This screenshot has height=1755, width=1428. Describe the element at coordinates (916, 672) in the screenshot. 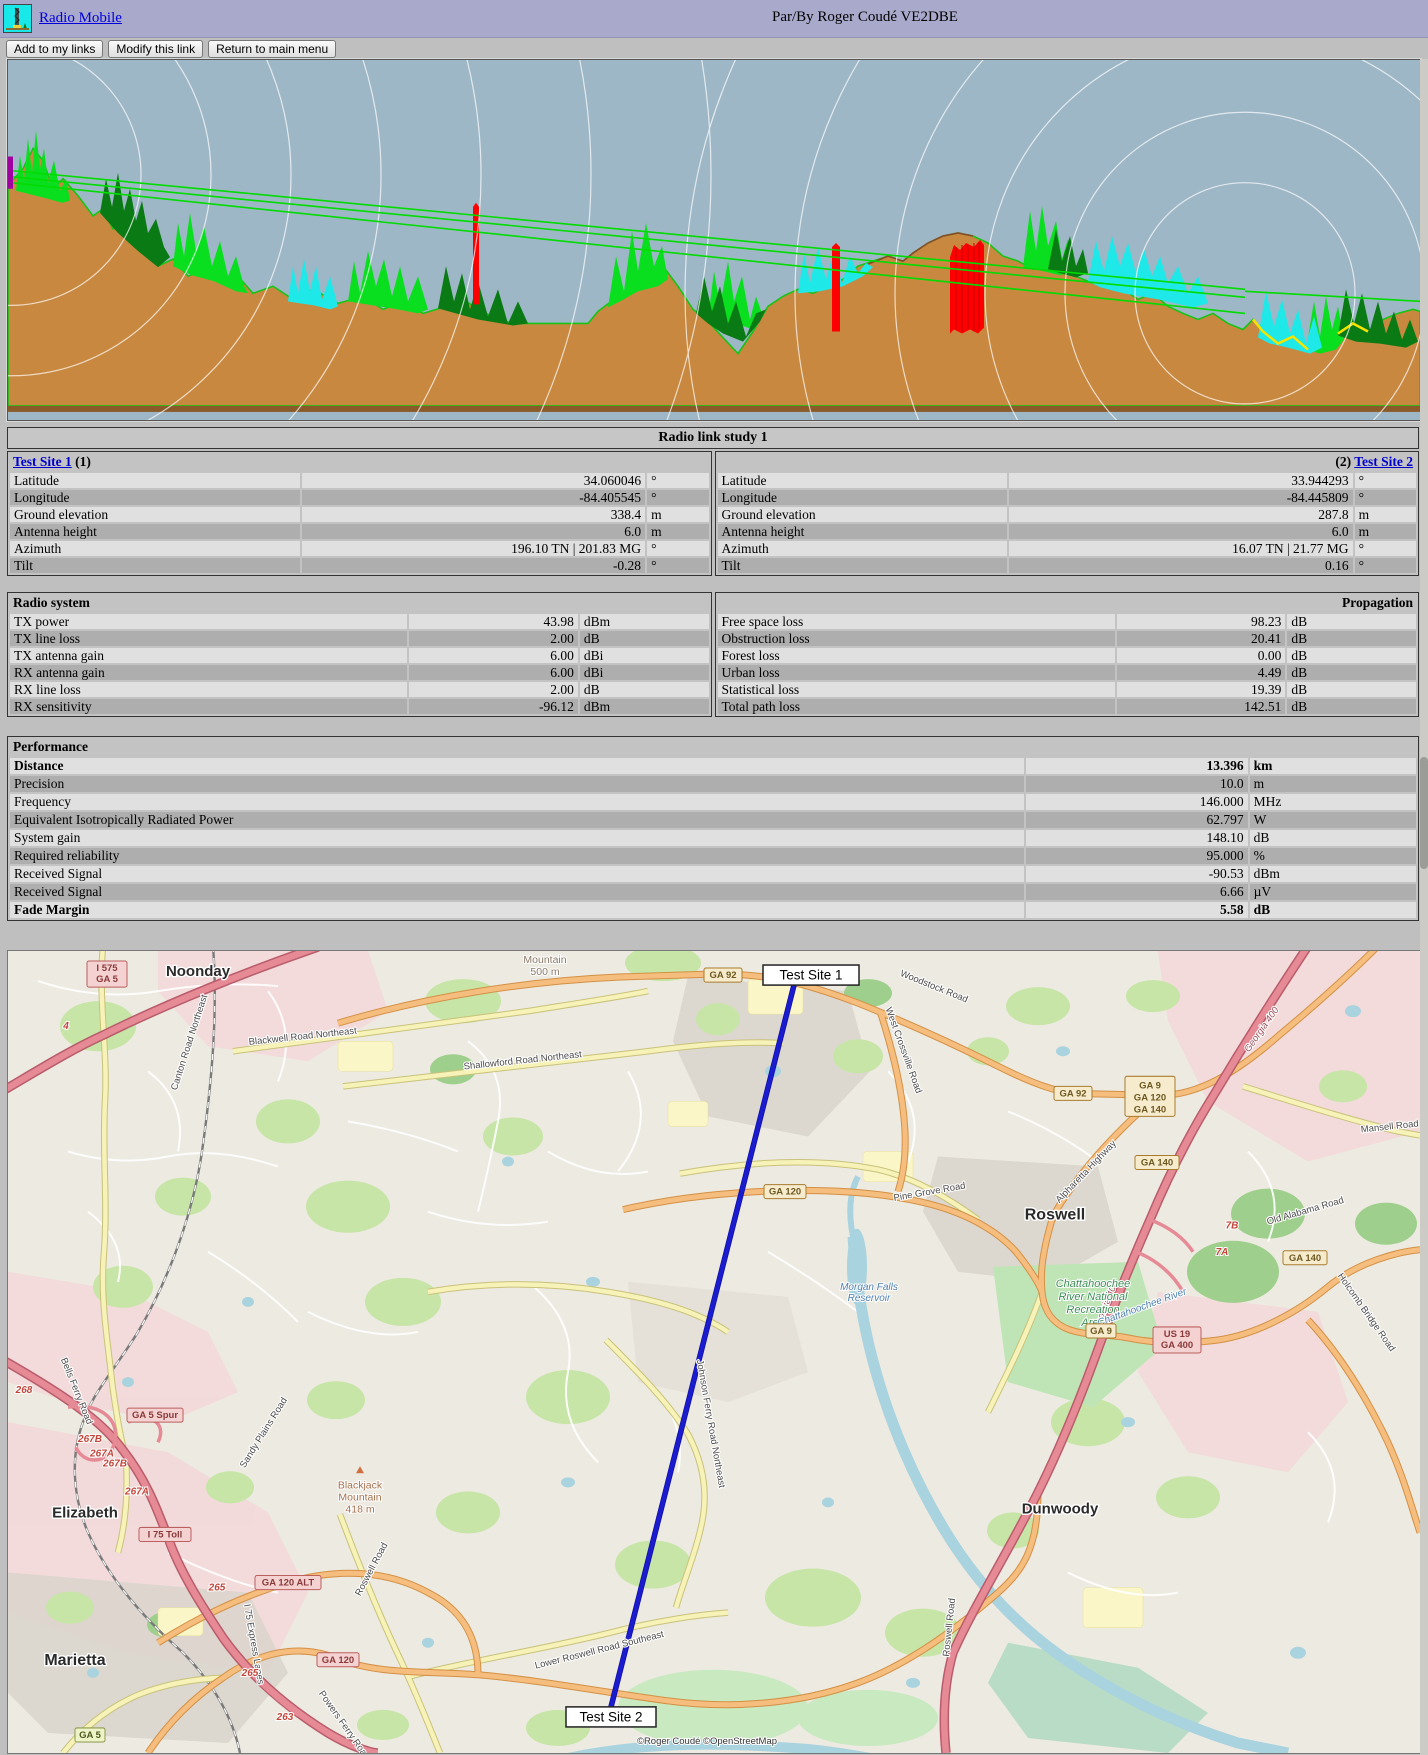

I see `row-label: Urban loss` at that location.